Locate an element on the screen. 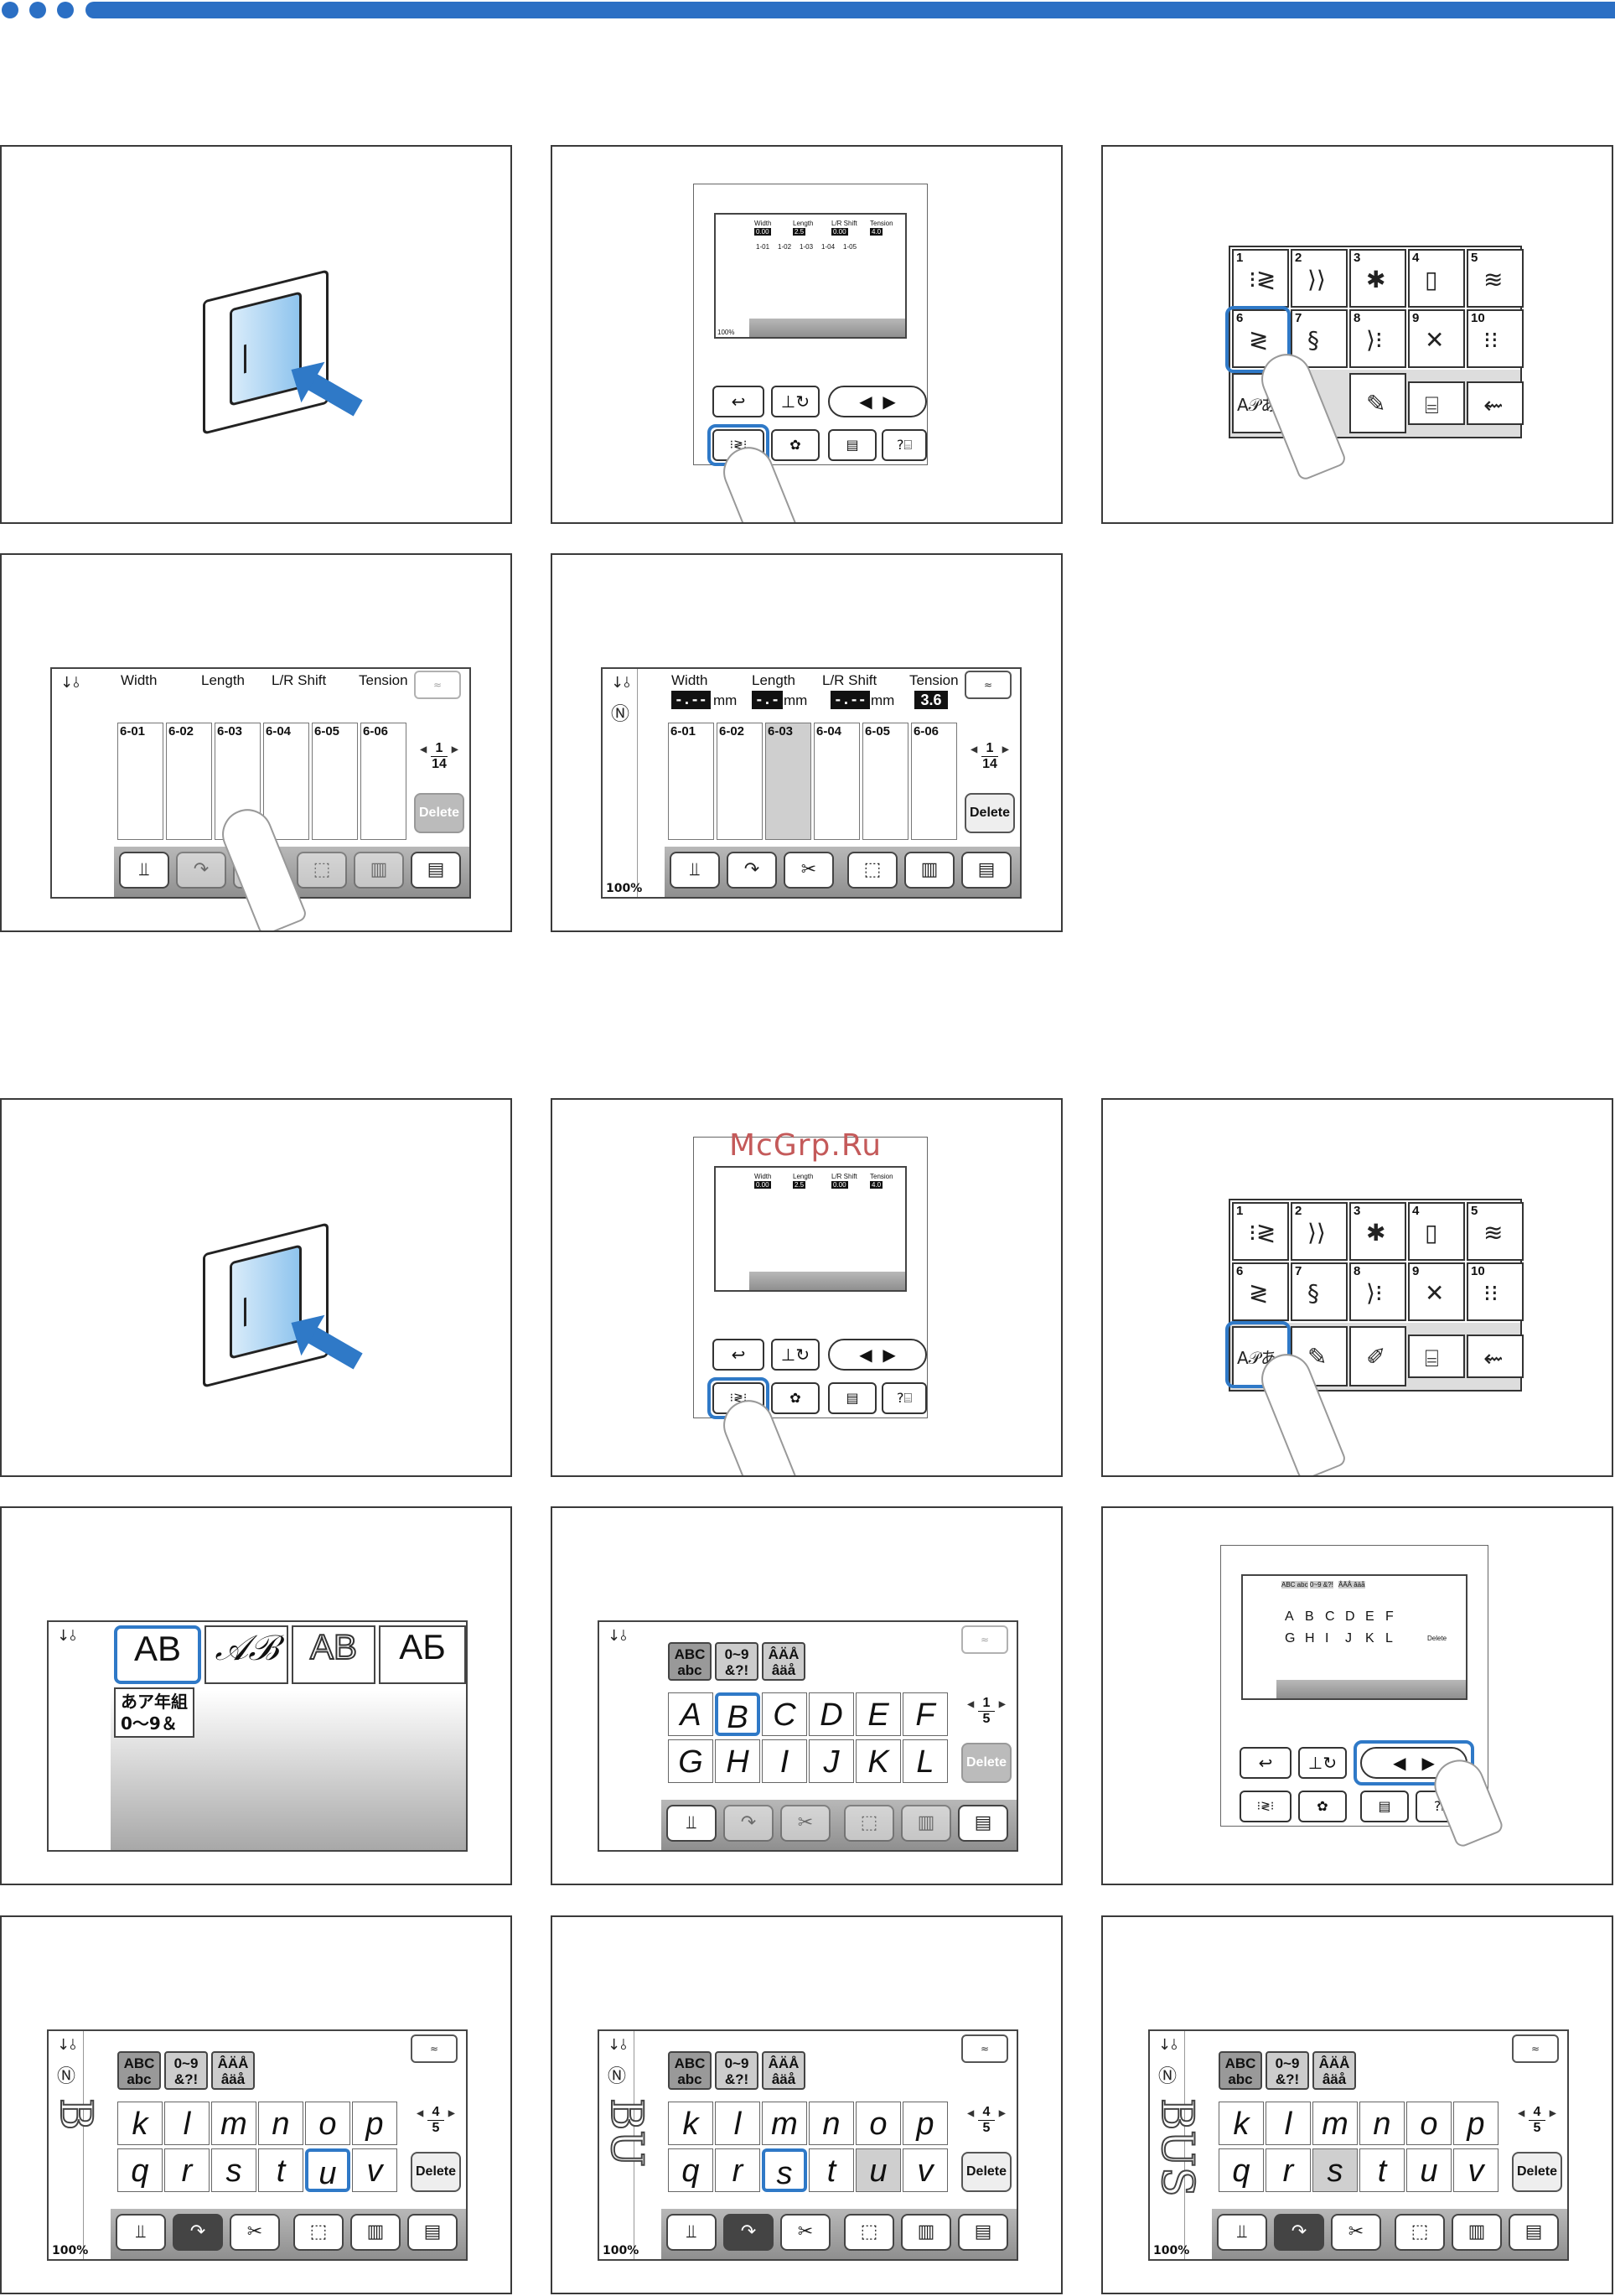 Image resolution: width=1615 pixels, height=2296 pixels. font-outline-button: AB is located at coordinates (333, 1654).